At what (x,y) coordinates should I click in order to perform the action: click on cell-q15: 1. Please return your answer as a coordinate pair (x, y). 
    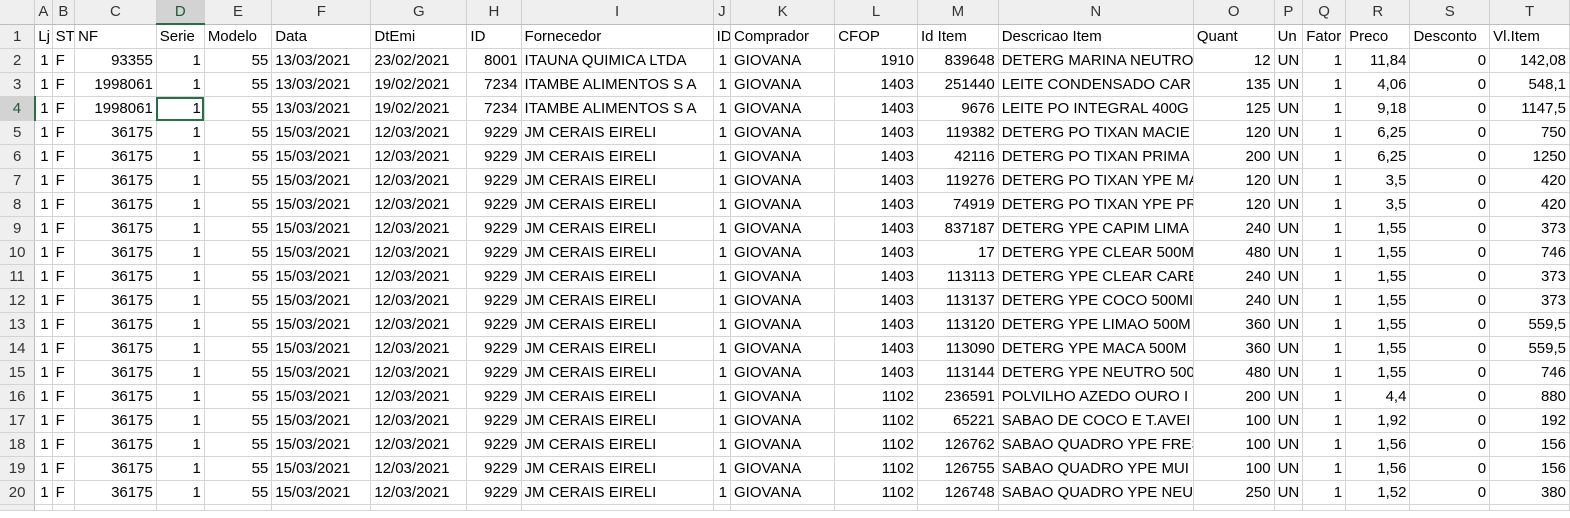
    Looking at the image, I should click on (1324, 372).